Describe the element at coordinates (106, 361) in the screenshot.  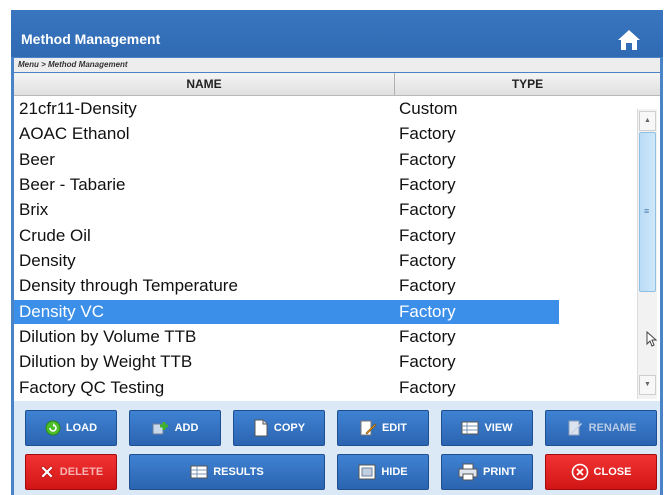
I see `method-name: Dilution by Weight TTB` at that location.